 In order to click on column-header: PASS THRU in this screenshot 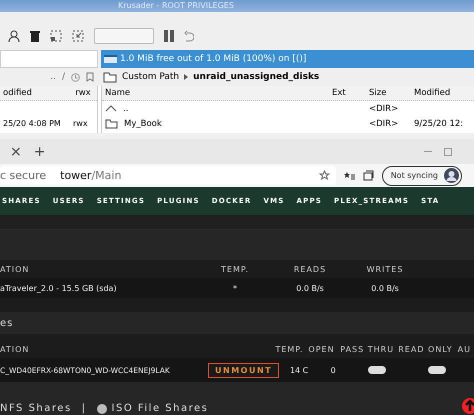, I will do `click(367, 349)`.